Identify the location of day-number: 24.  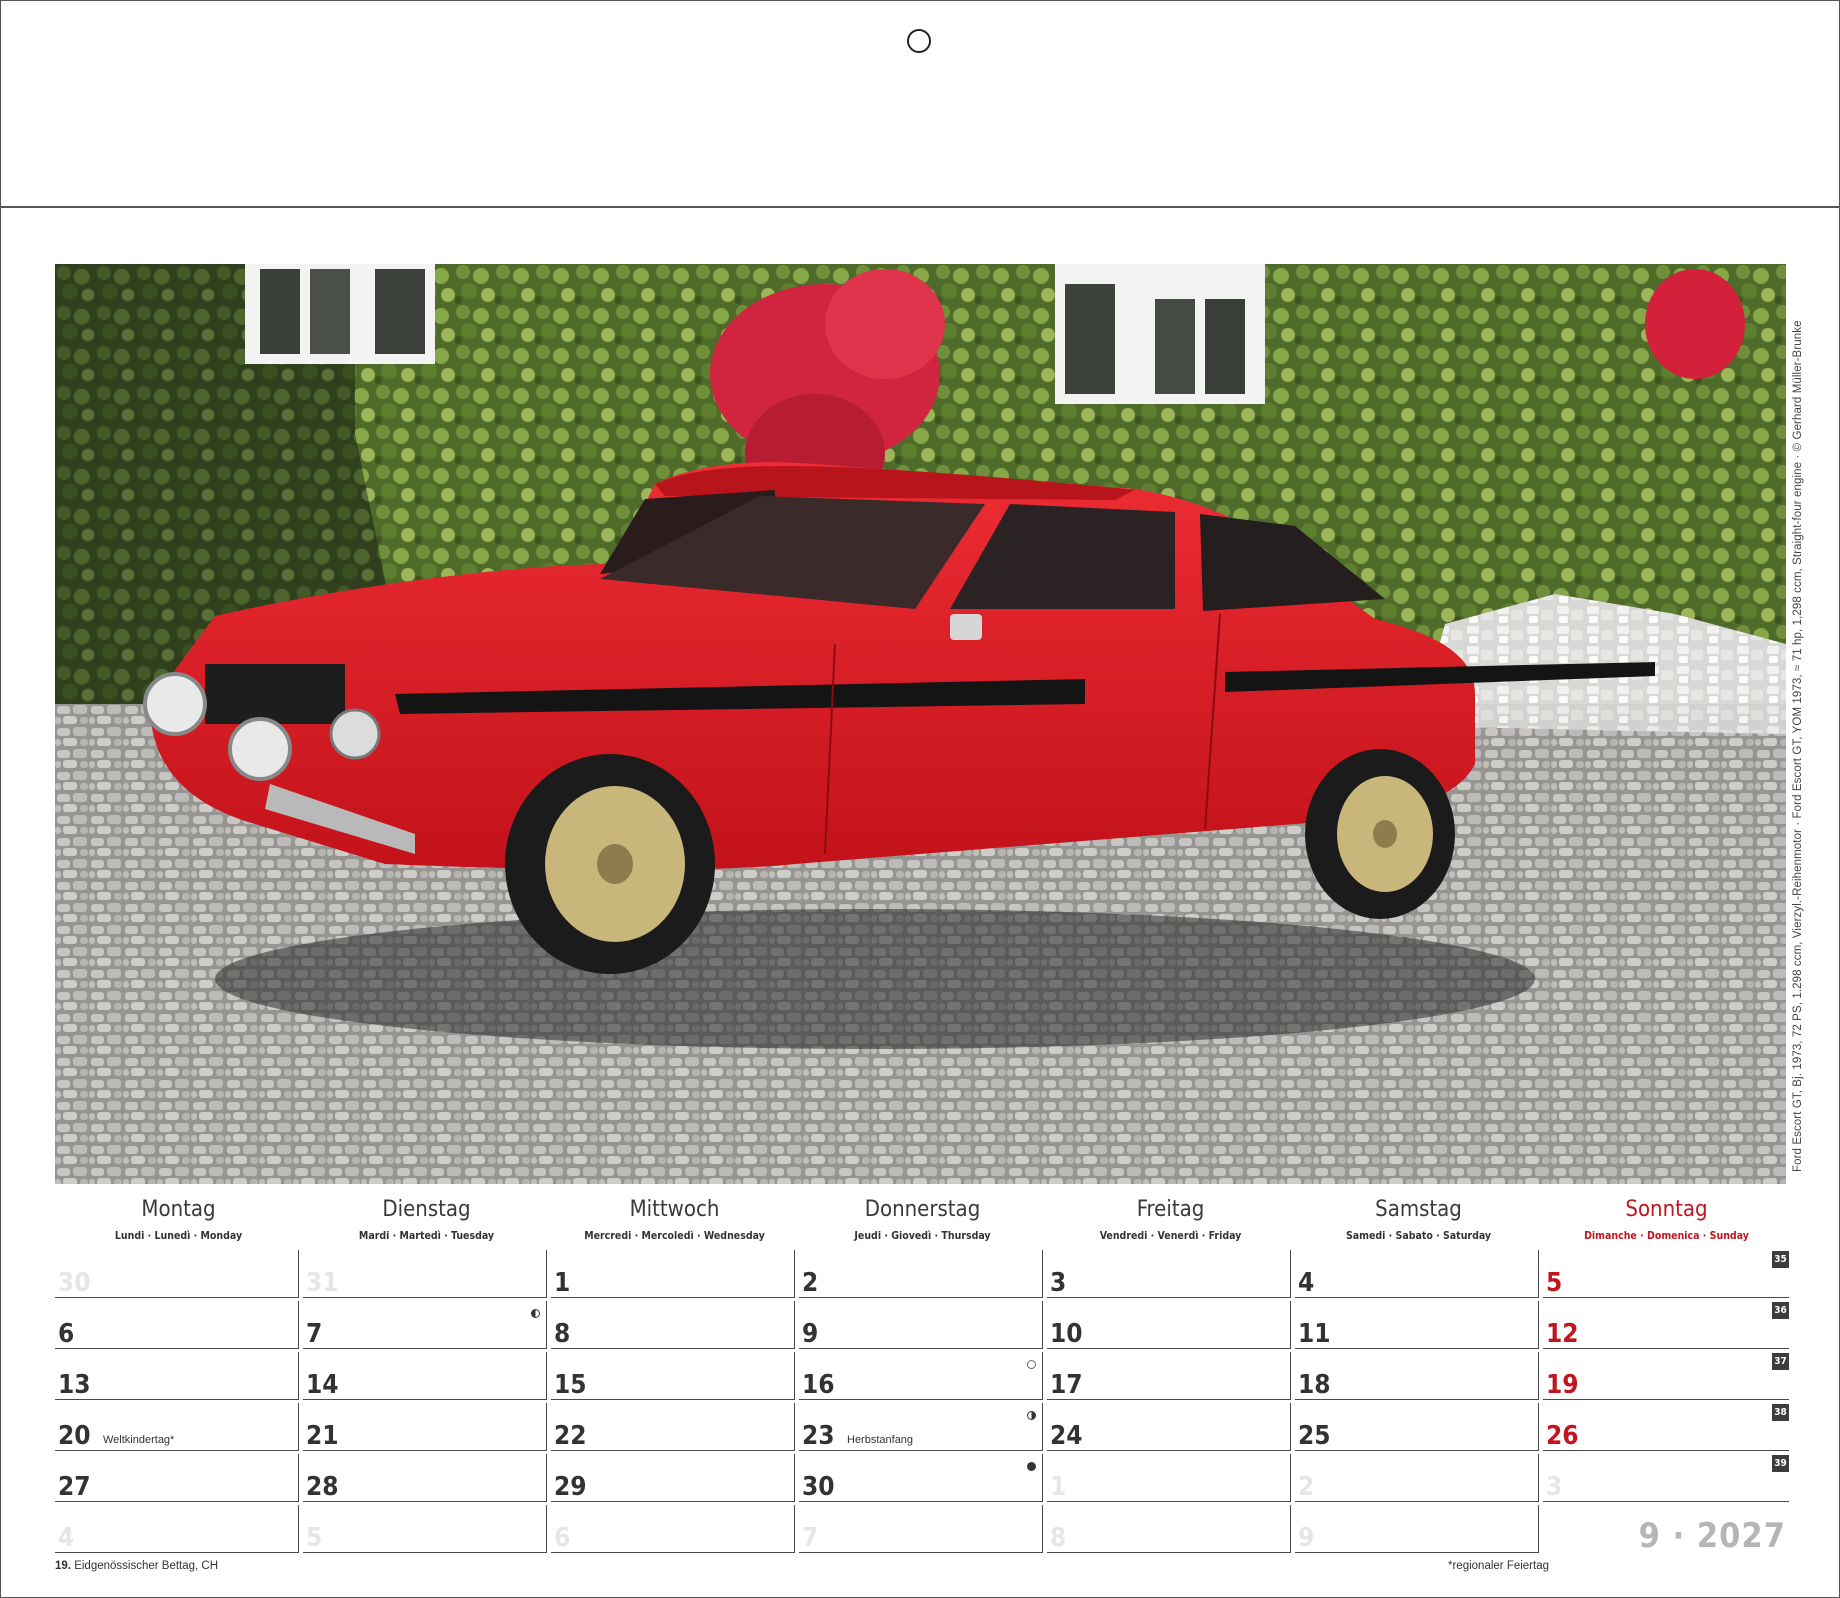
(1066, 1436).